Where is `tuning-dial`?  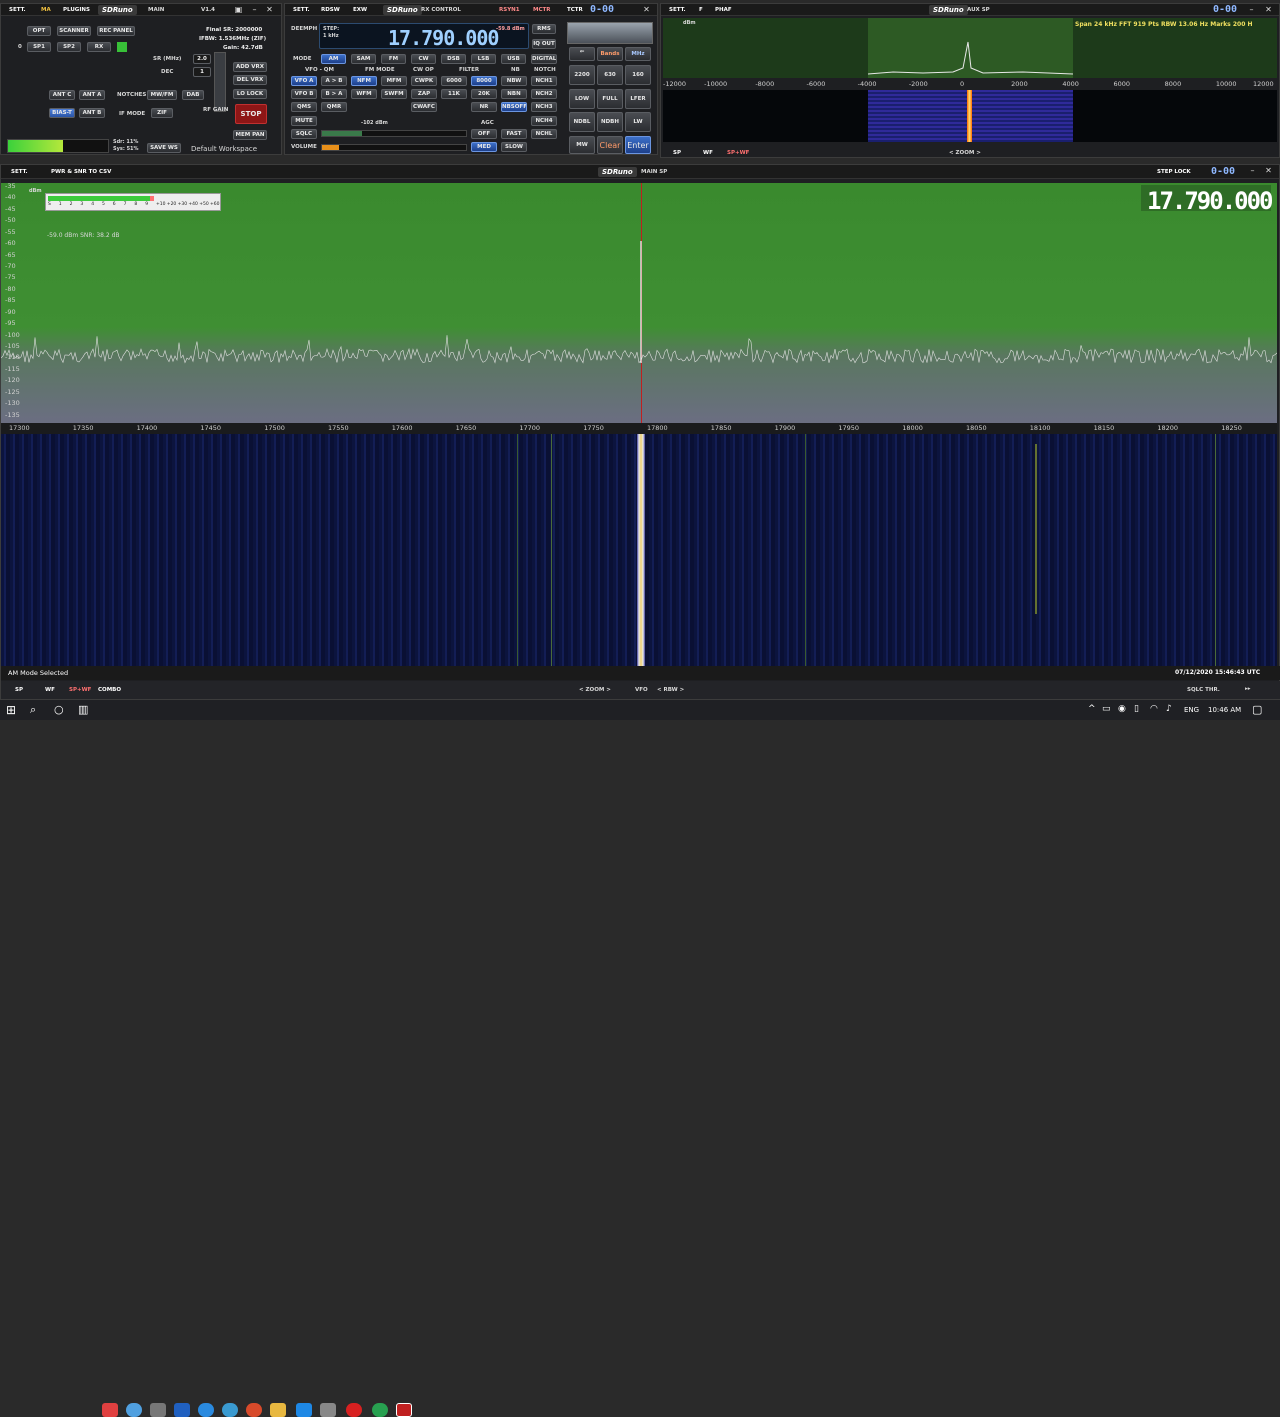
tuning-dial is located at coordinates (610, 33).